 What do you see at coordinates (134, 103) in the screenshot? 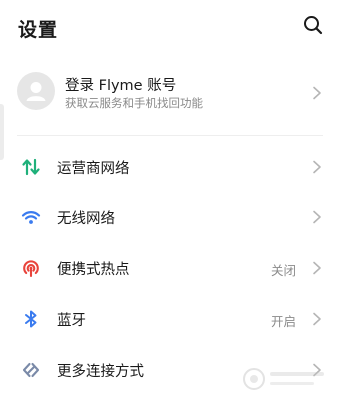
I see `account-subtitle: 获取云服务和手机找回功能` at bounding box center [134, 103].